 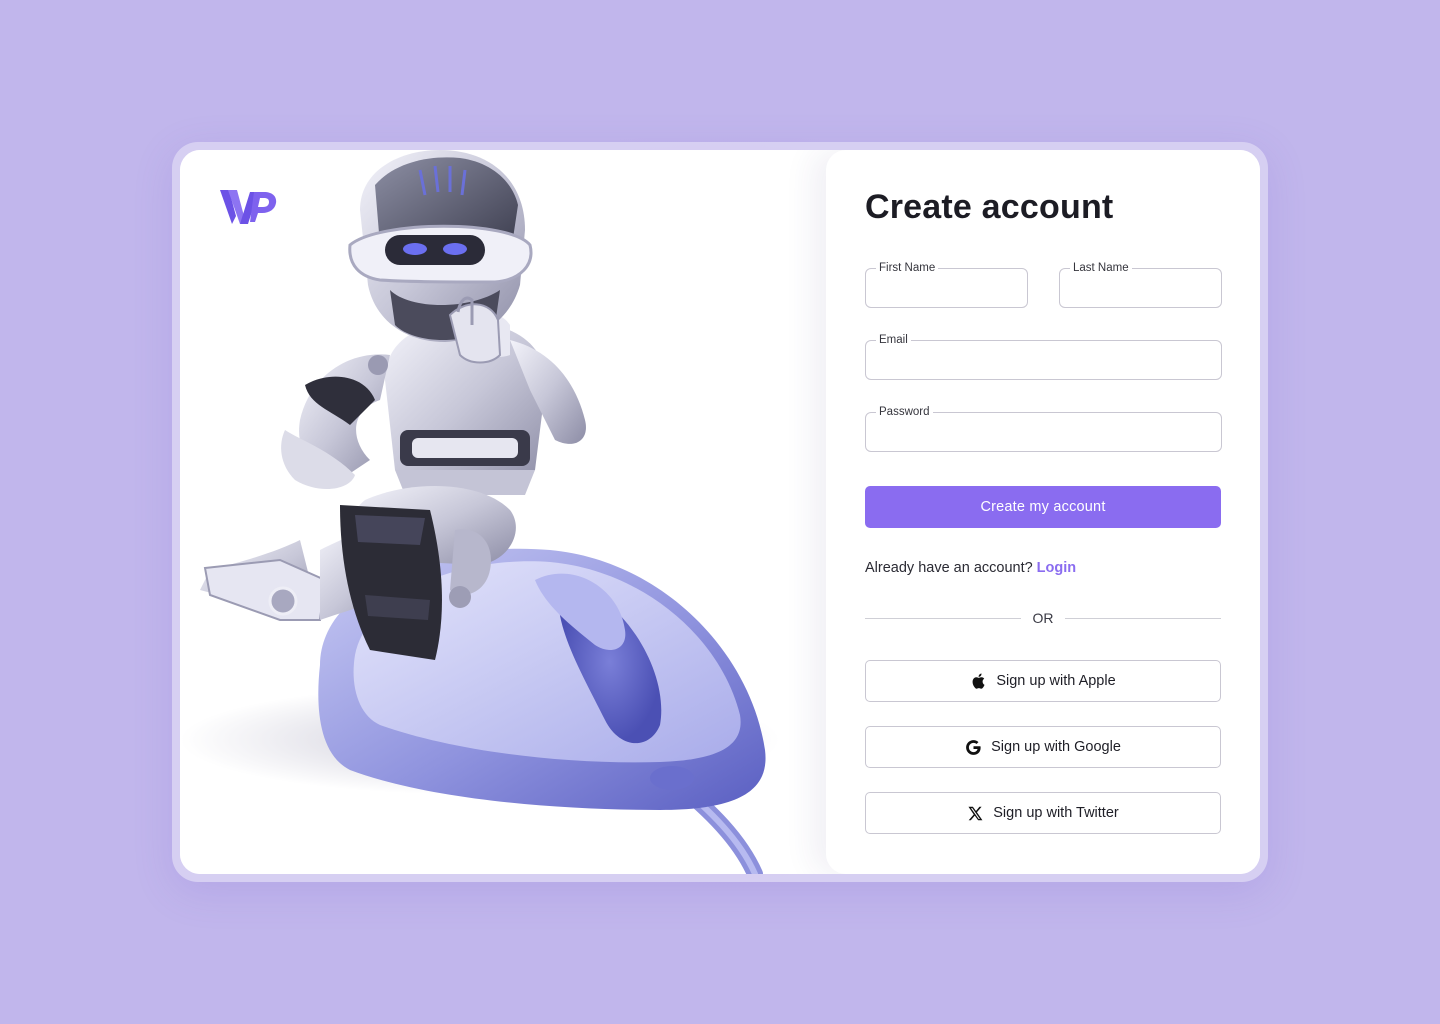 What do you see at coordinates (975, 813) in the screenshot?
I see `x-twitter-icon` at bounding box center [975, 813].